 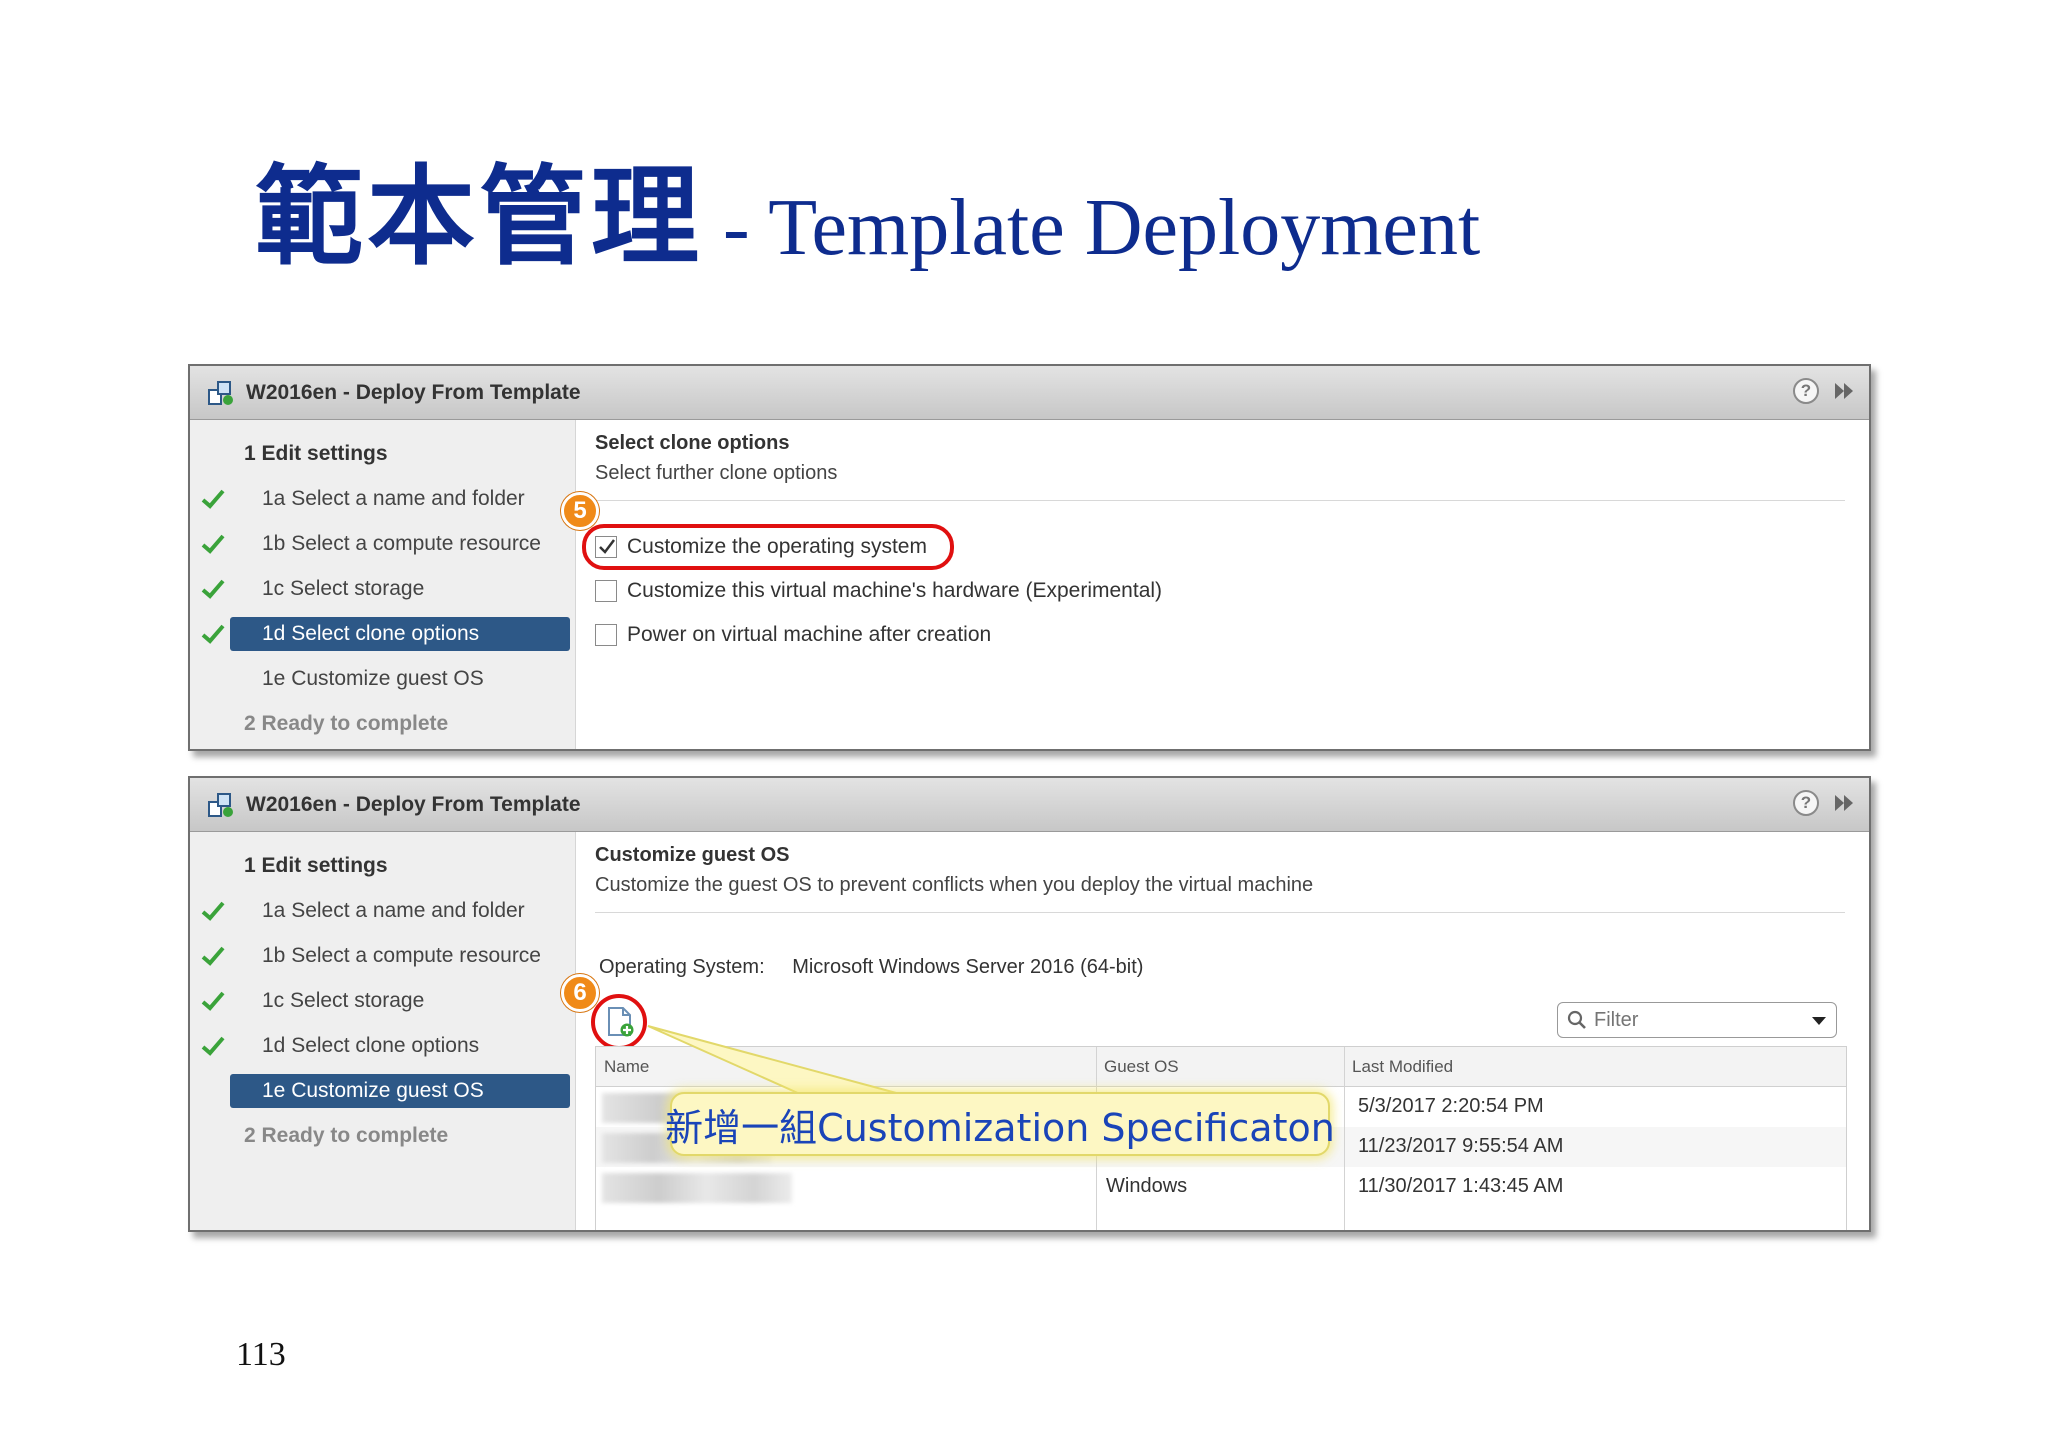 What do you see at coordinates (1461, 1146) in the screenshot?
I see `table-cell-last-modified: 11/23/2017 9:55:54 AM` at bounding box center [1461, 1146].